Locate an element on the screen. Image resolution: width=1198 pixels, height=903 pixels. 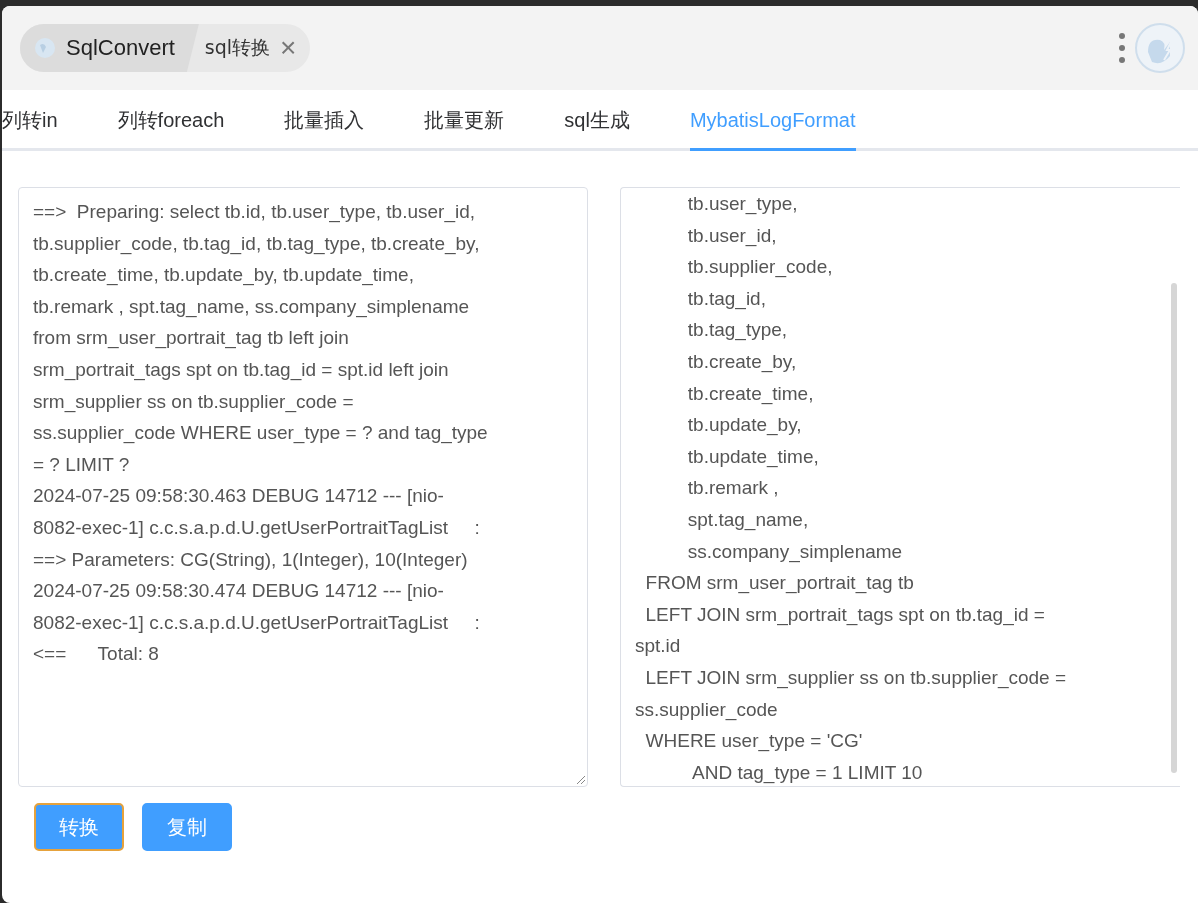
tab-title: sql转换 is located at coordinates (237, 47).